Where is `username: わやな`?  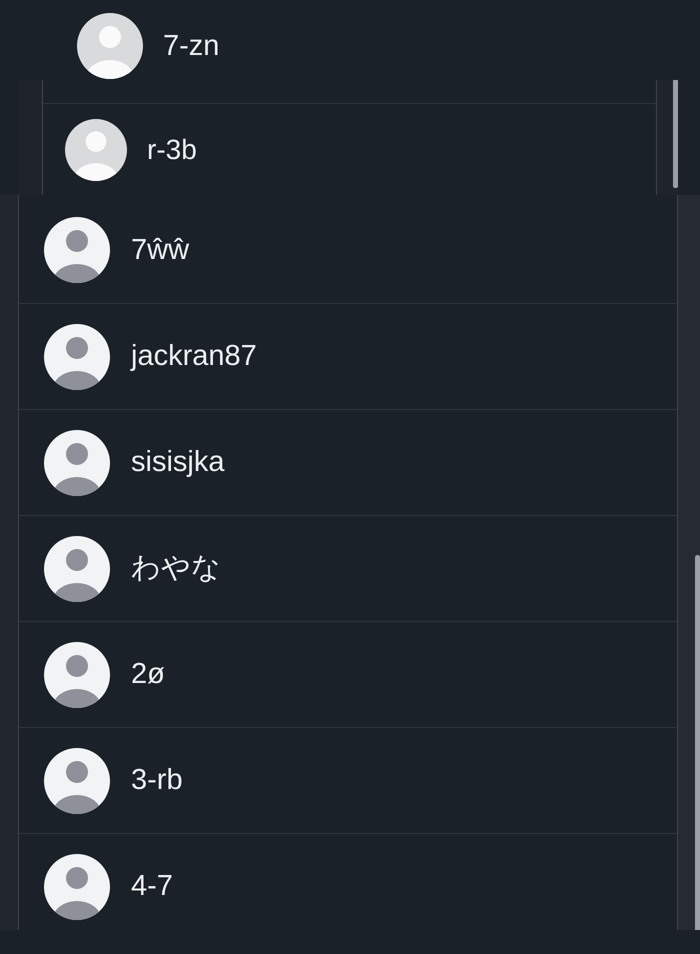
username: わやな is located at coordinates (176, 568).